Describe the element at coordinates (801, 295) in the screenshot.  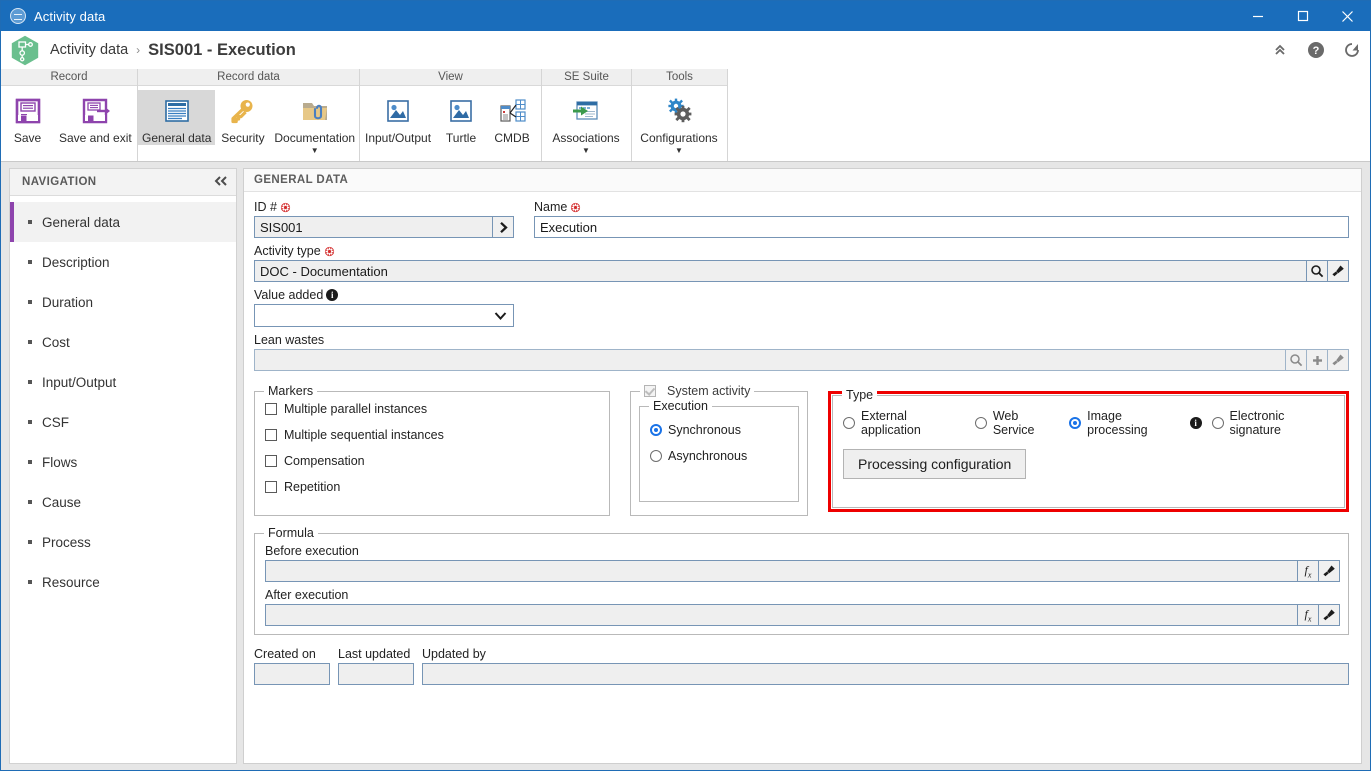
I see `value-added-label-row: Value added i` at that location.